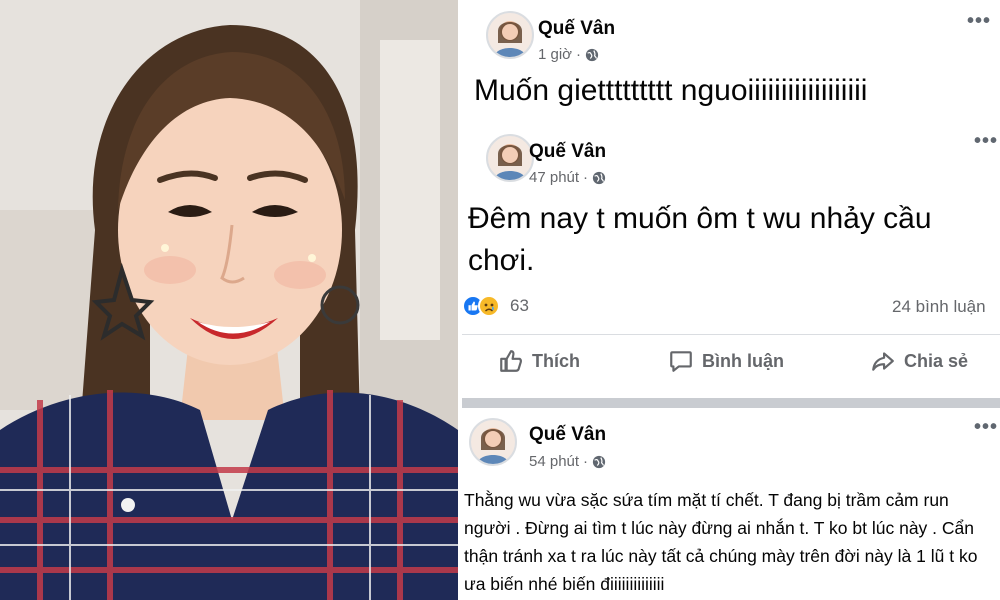  Describe the element at coordinates (489, 306) in the screenshot. I see `sad-reaction-icon` at that location.